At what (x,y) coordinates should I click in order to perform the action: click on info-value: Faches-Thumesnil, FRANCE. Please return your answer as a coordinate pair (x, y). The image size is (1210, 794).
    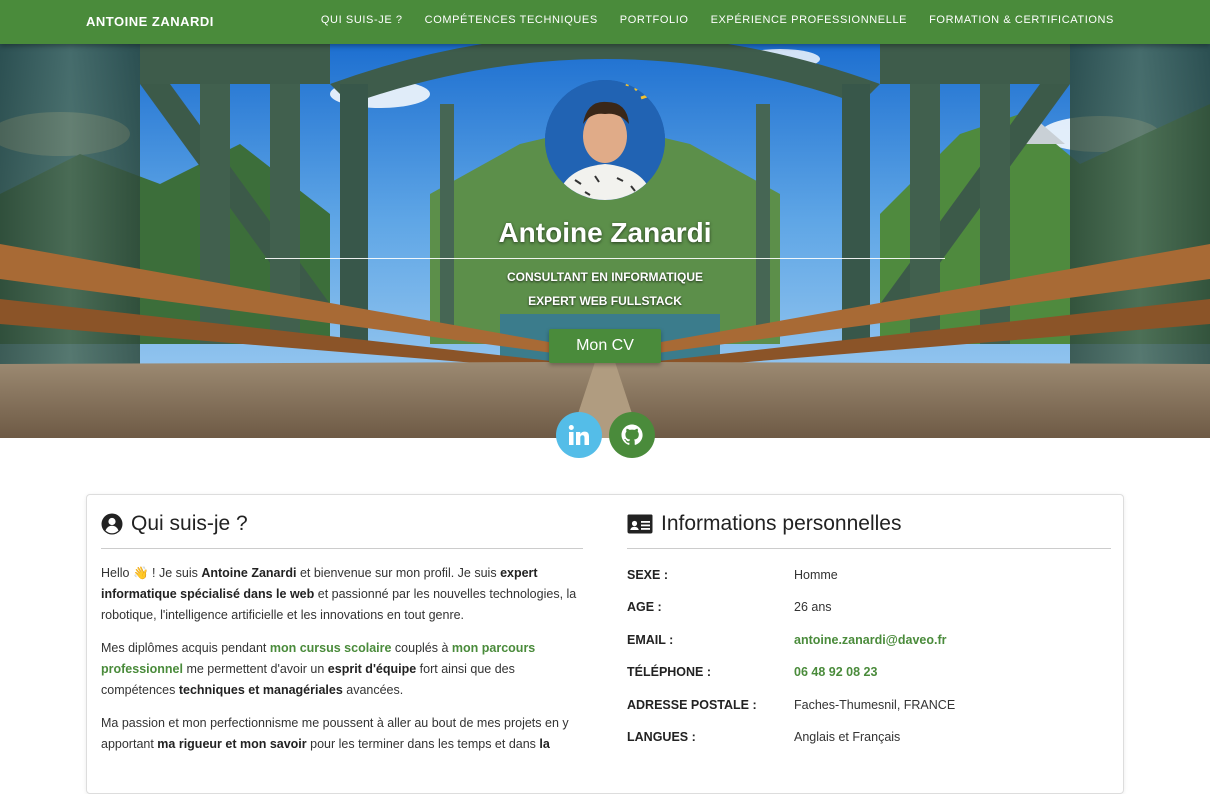
    Looking at the image, I should click on (875, 704).